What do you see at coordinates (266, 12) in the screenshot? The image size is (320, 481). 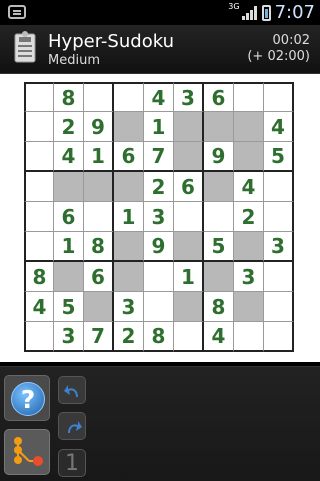 I see `battery-icon` at bounding box center [266, 12].